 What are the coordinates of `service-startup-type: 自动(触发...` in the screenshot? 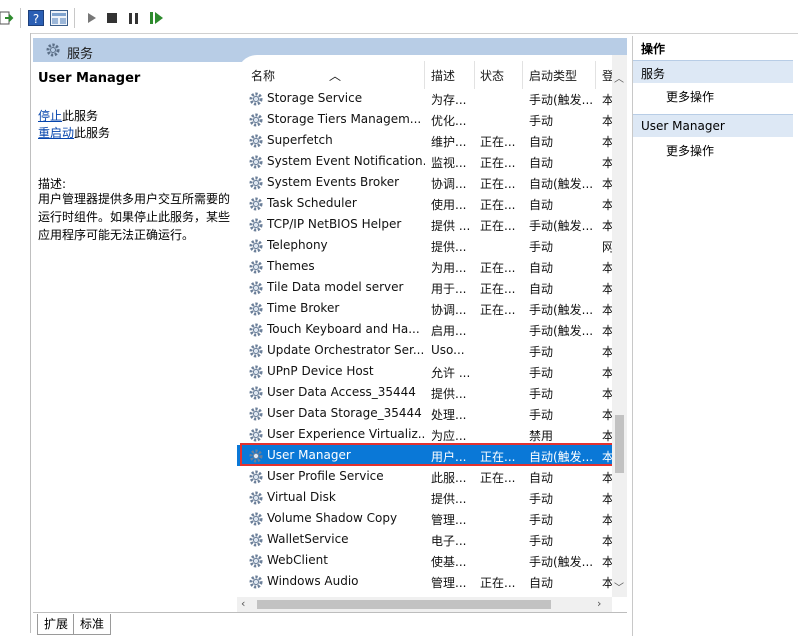 It's located at (561, 184).